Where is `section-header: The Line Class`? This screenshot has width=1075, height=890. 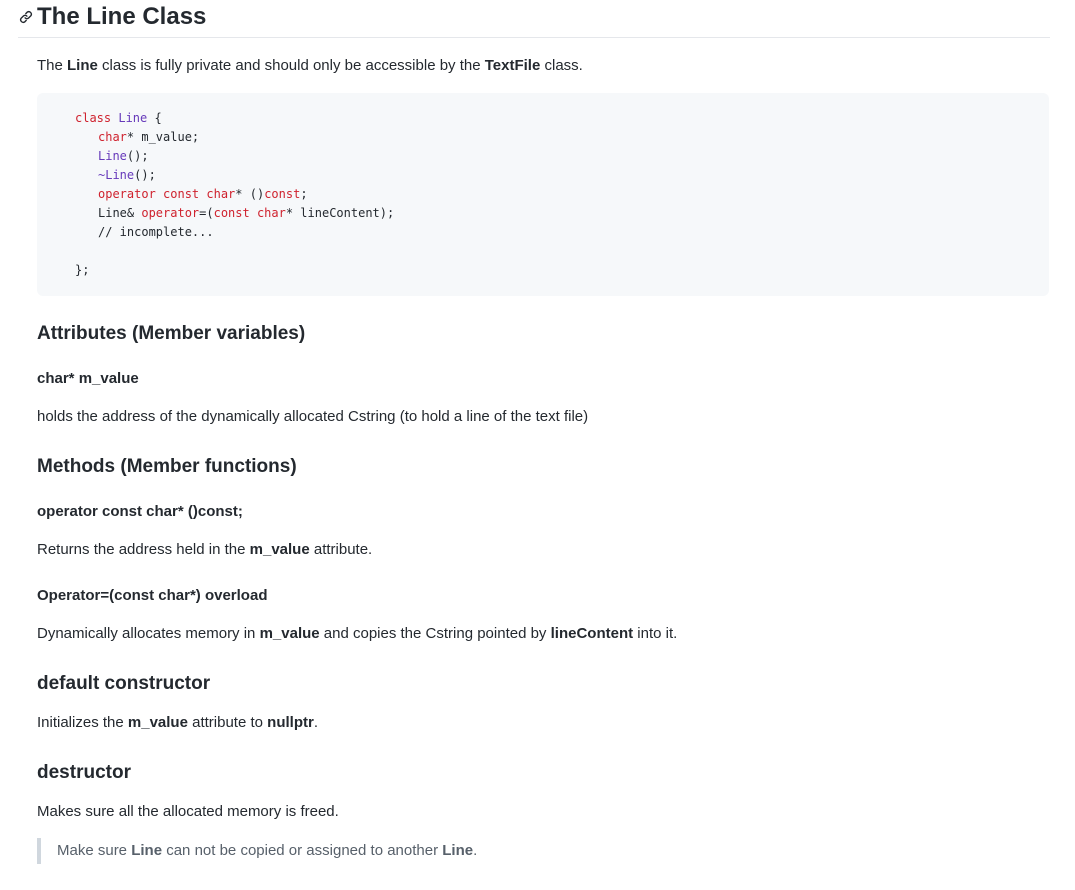
section-header: The Line Class is located at coordinates (534, 19).